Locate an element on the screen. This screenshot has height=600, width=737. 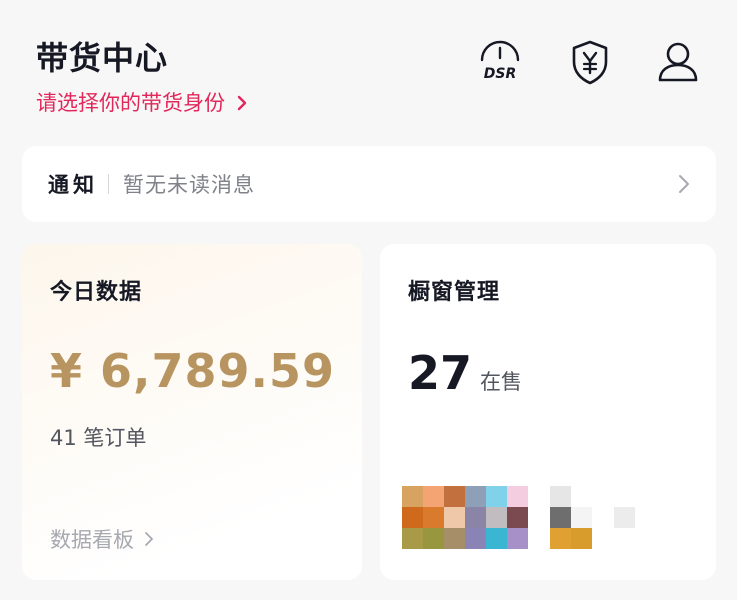
on-sale-count-row: 27 在售 is located at coordinates (465, 373).